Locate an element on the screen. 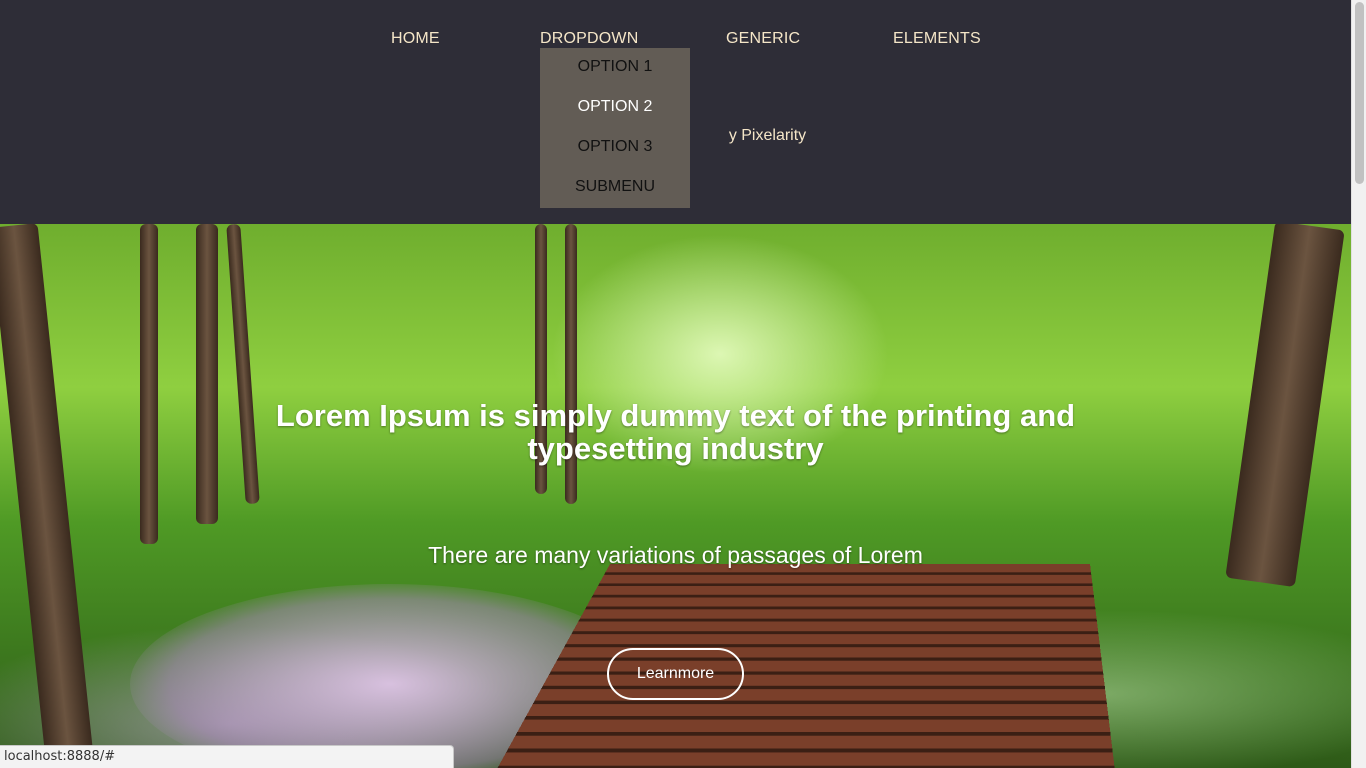 The width and height of the screenshot is (1366, 768). browser-status-bar: localhost:8888/# is located at coordinates (227, 756).